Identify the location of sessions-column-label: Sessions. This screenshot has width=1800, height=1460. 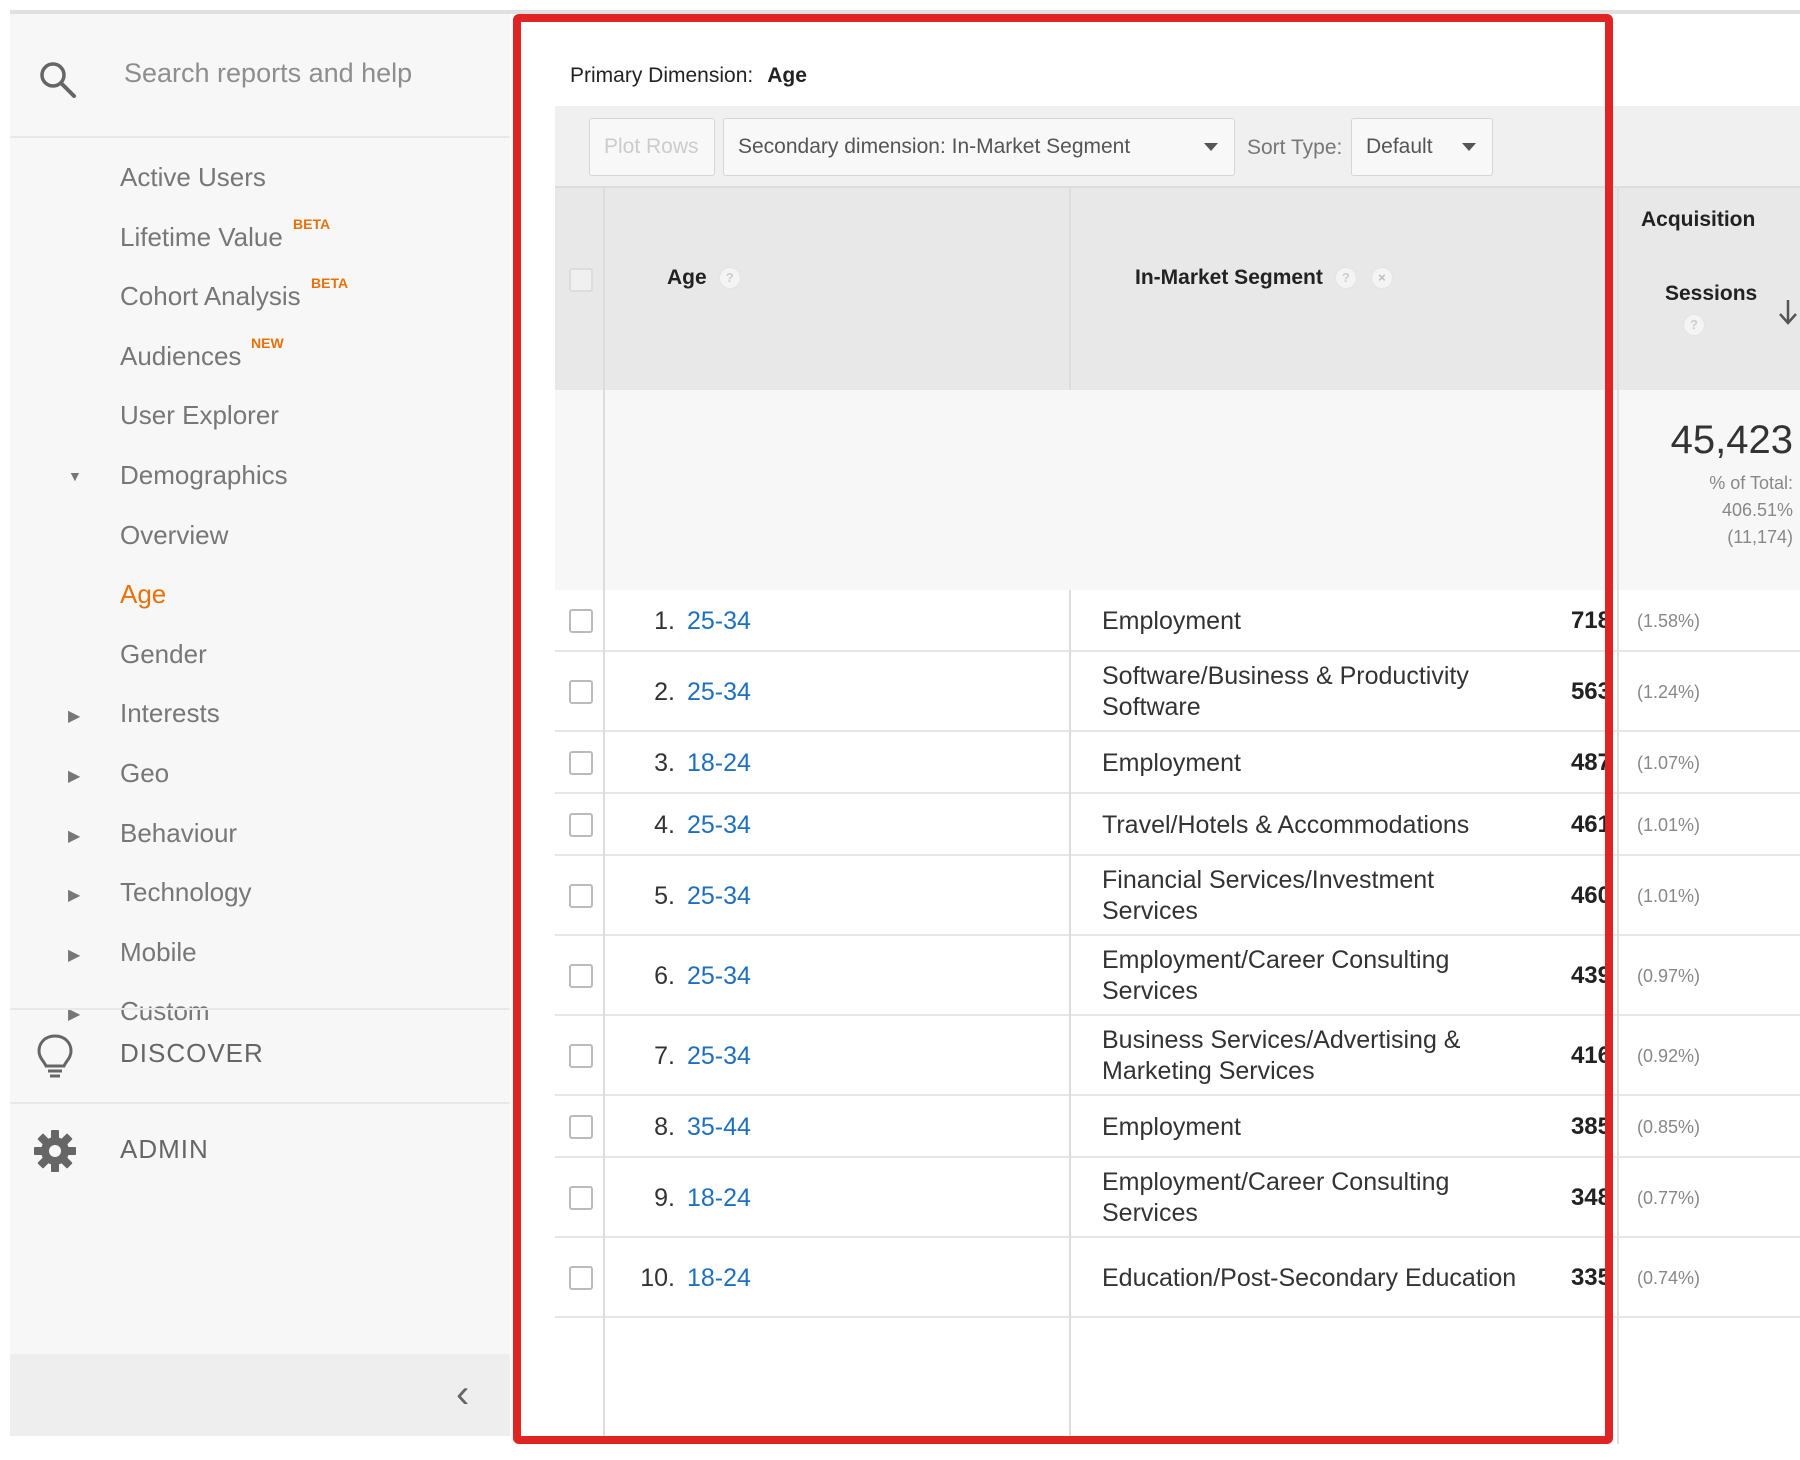
(1711, 293).